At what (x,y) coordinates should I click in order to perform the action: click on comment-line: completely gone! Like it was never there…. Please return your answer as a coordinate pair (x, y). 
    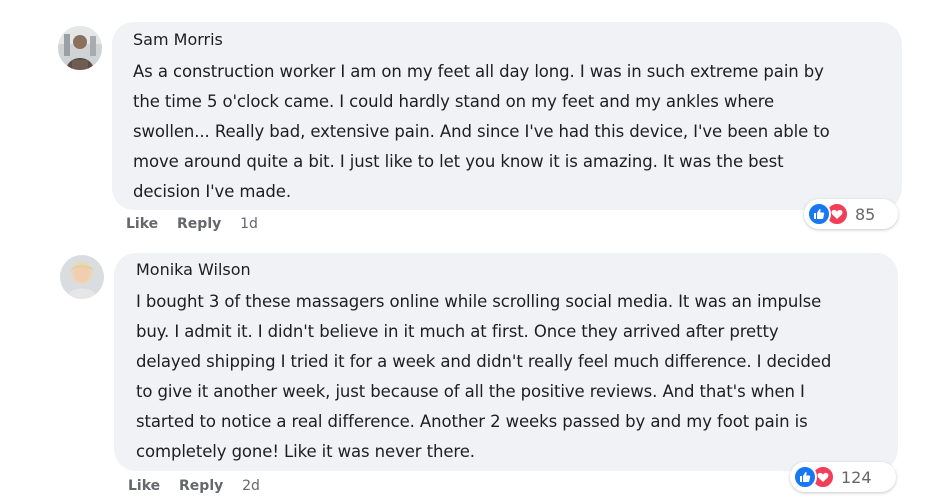
    Looking at the image, I should click on (305, 451).